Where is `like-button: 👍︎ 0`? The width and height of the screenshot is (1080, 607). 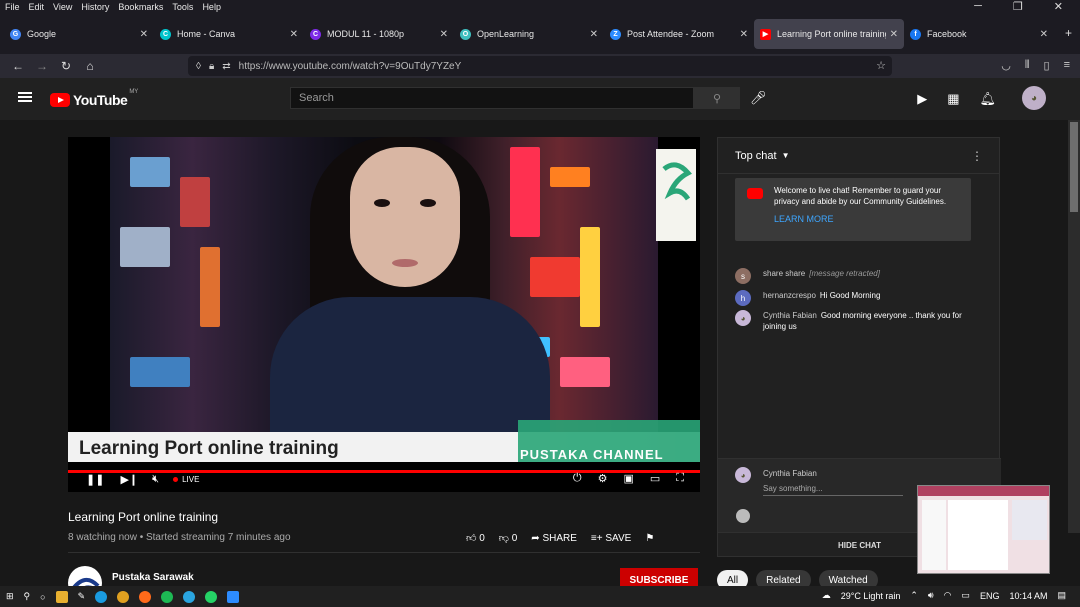 like-button: 👍︎ 0 is located at coordinates (475, 538).